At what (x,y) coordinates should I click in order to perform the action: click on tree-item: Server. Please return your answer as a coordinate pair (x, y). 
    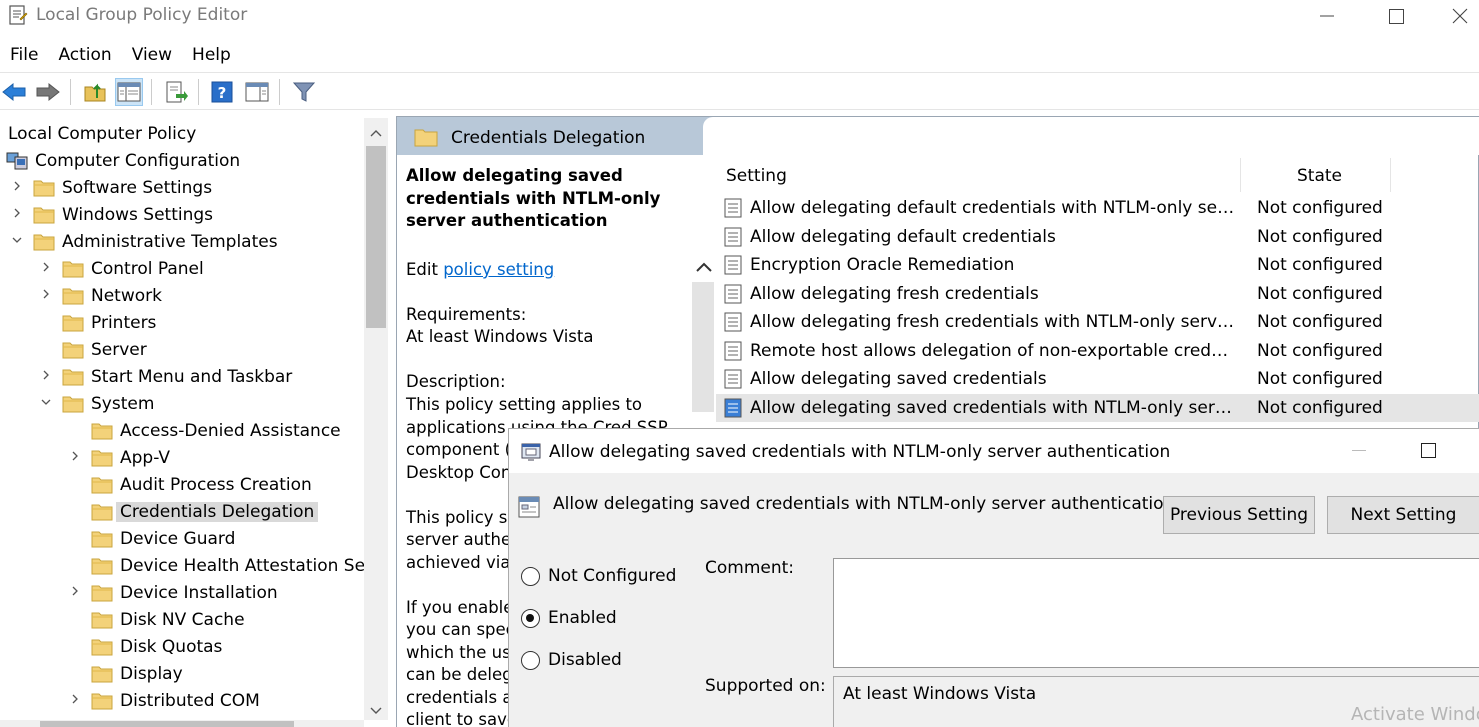
    Looking at the image, I should click on (92, 349).